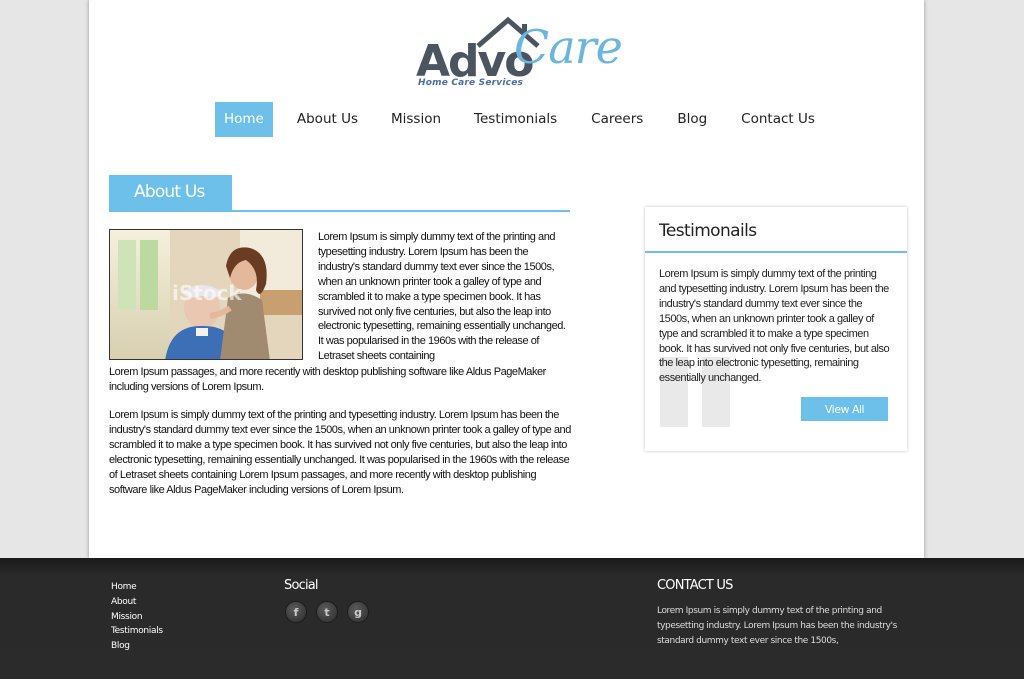 Image resolution: width=1024 pixels, height=679 pixels. I want to click on testimonials-underline, so click(776, 252).